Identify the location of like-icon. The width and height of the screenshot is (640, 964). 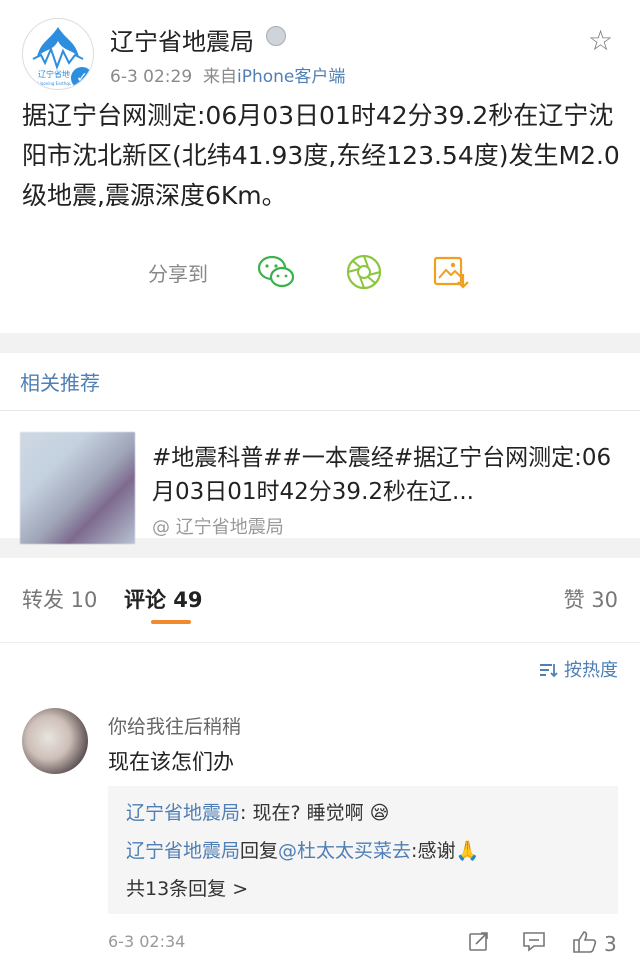
(585, 942).